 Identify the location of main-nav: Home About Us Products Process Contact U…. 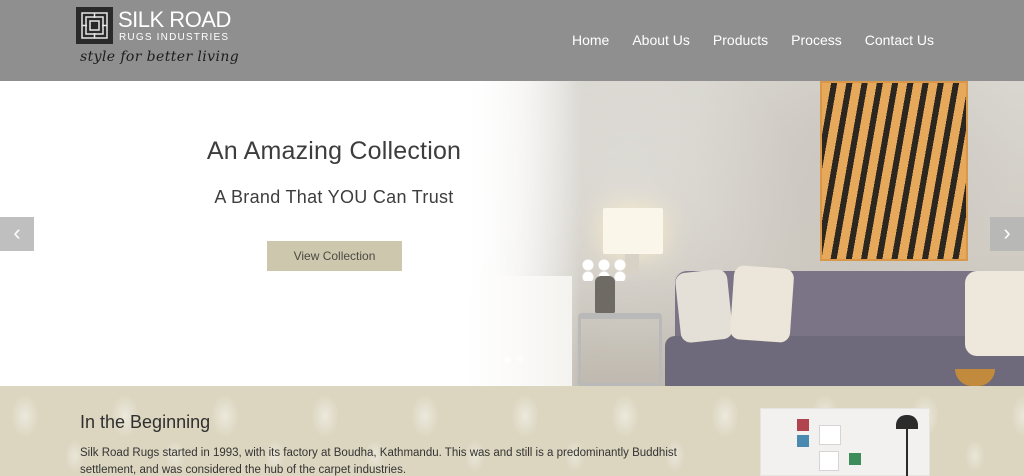
(741, 40).